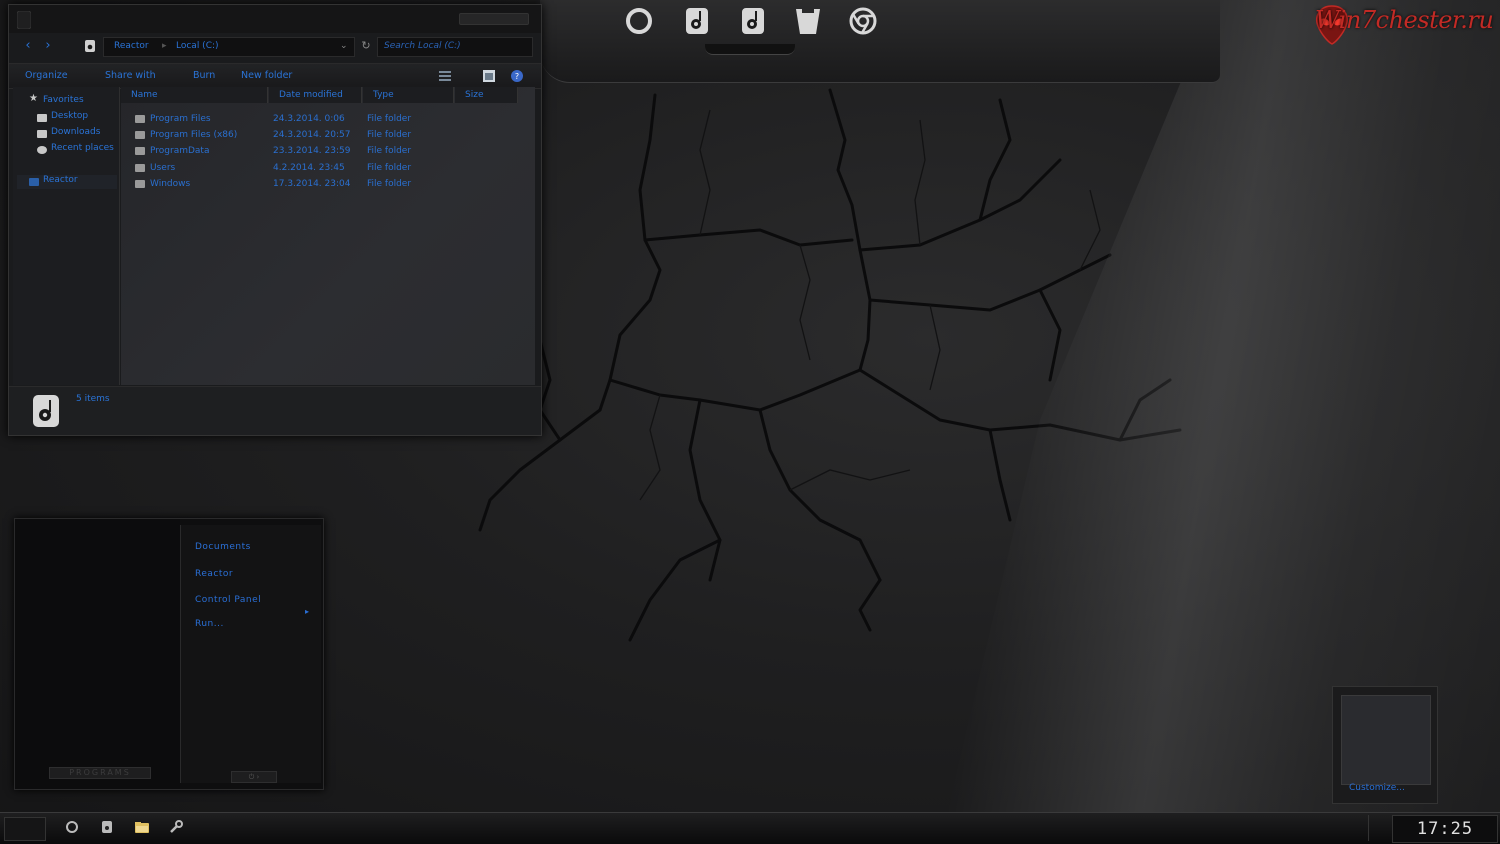 Image resolution: width=1500 pixels, height=844 pixels. I want to click on taskbar: 17:25, so click(750, 828).